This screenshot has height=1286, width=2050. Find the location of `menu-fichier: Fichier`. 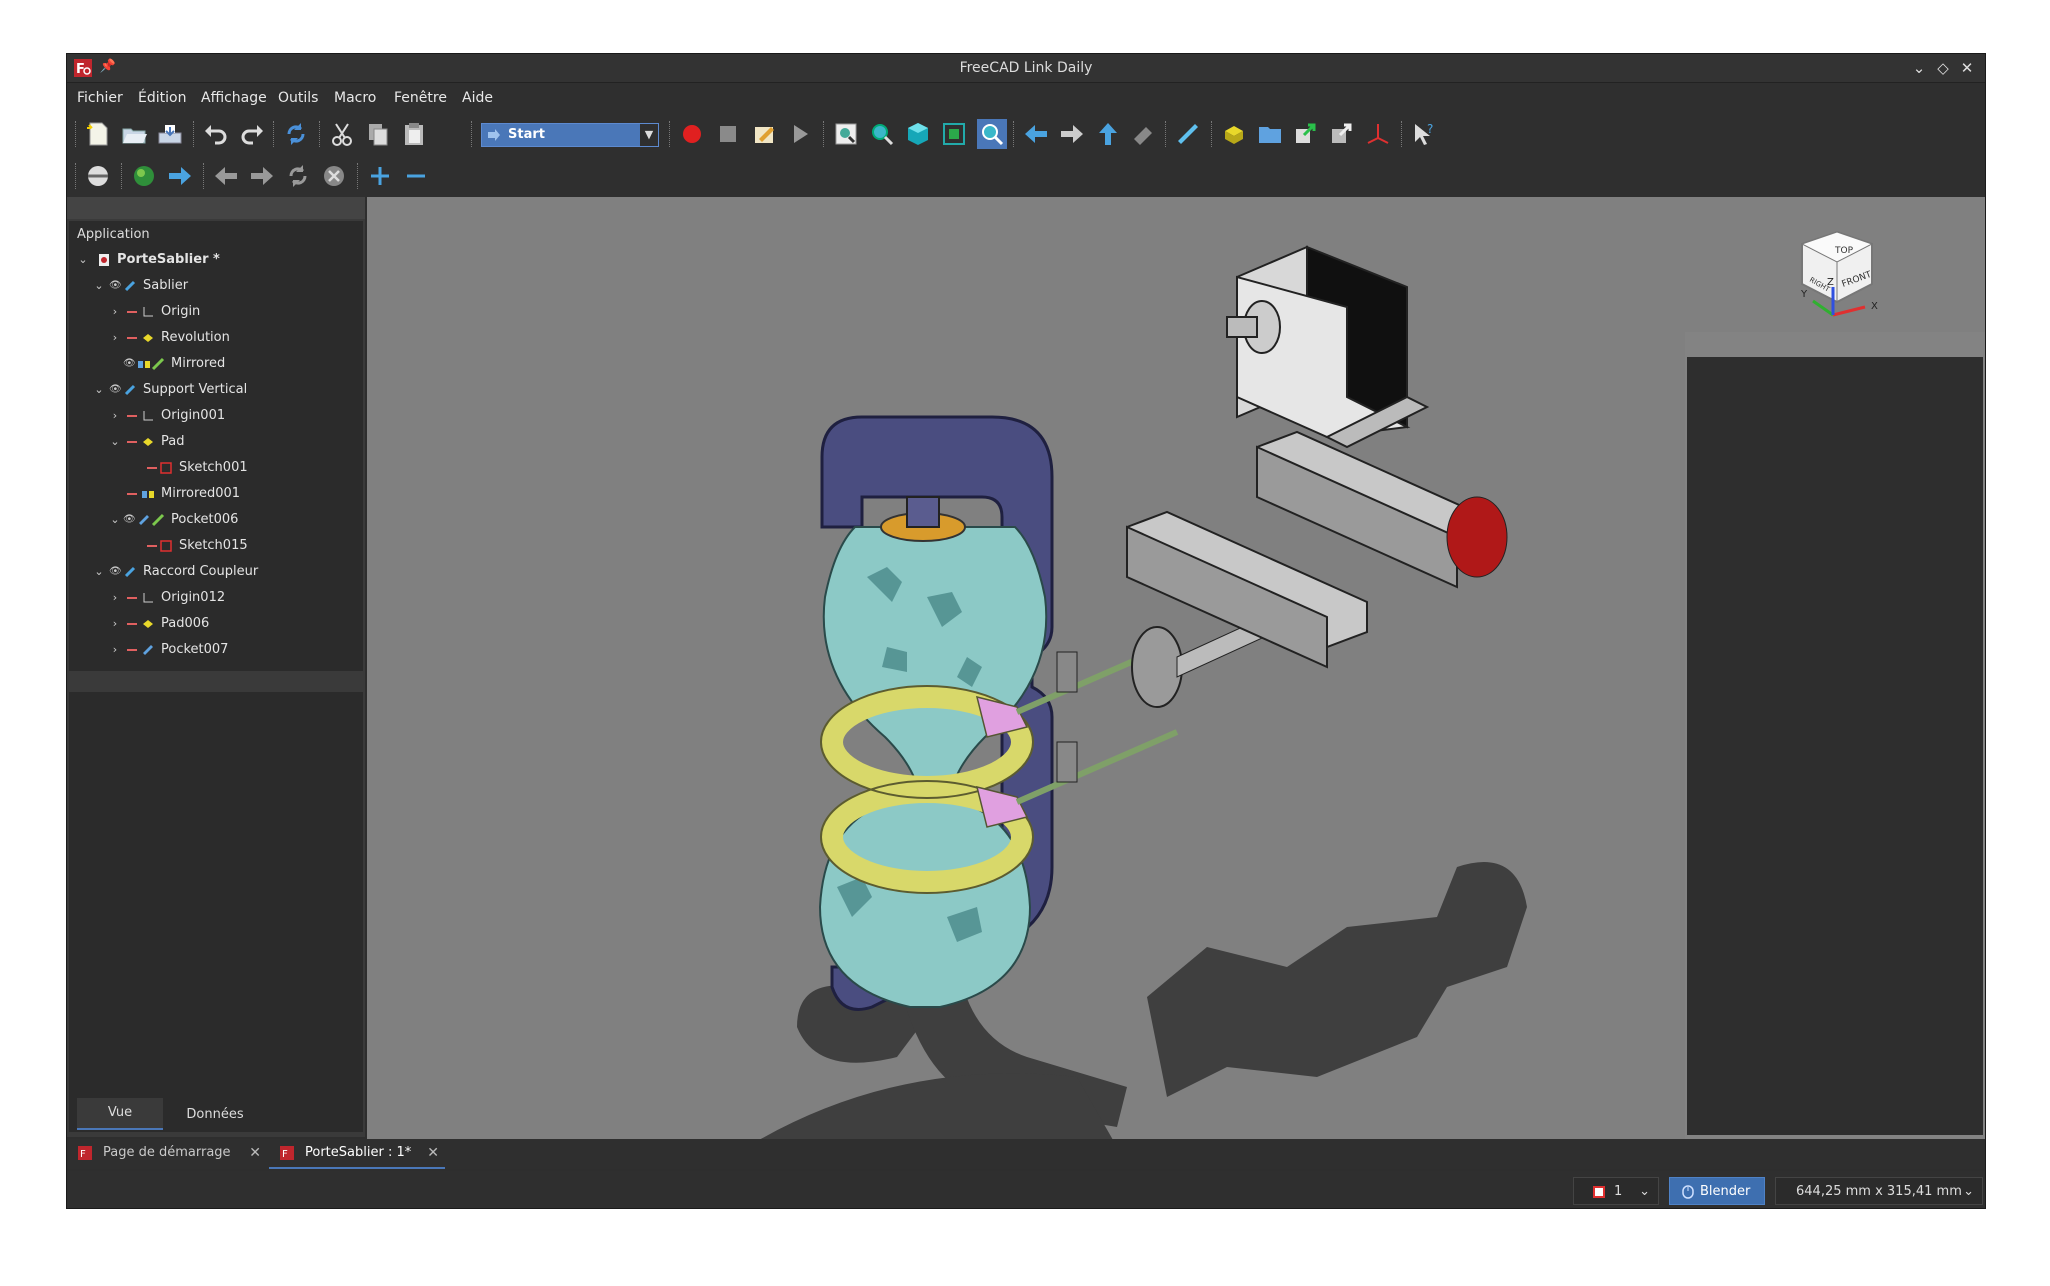

menu-fichier: Fichier is located at coordinates (100, 98).